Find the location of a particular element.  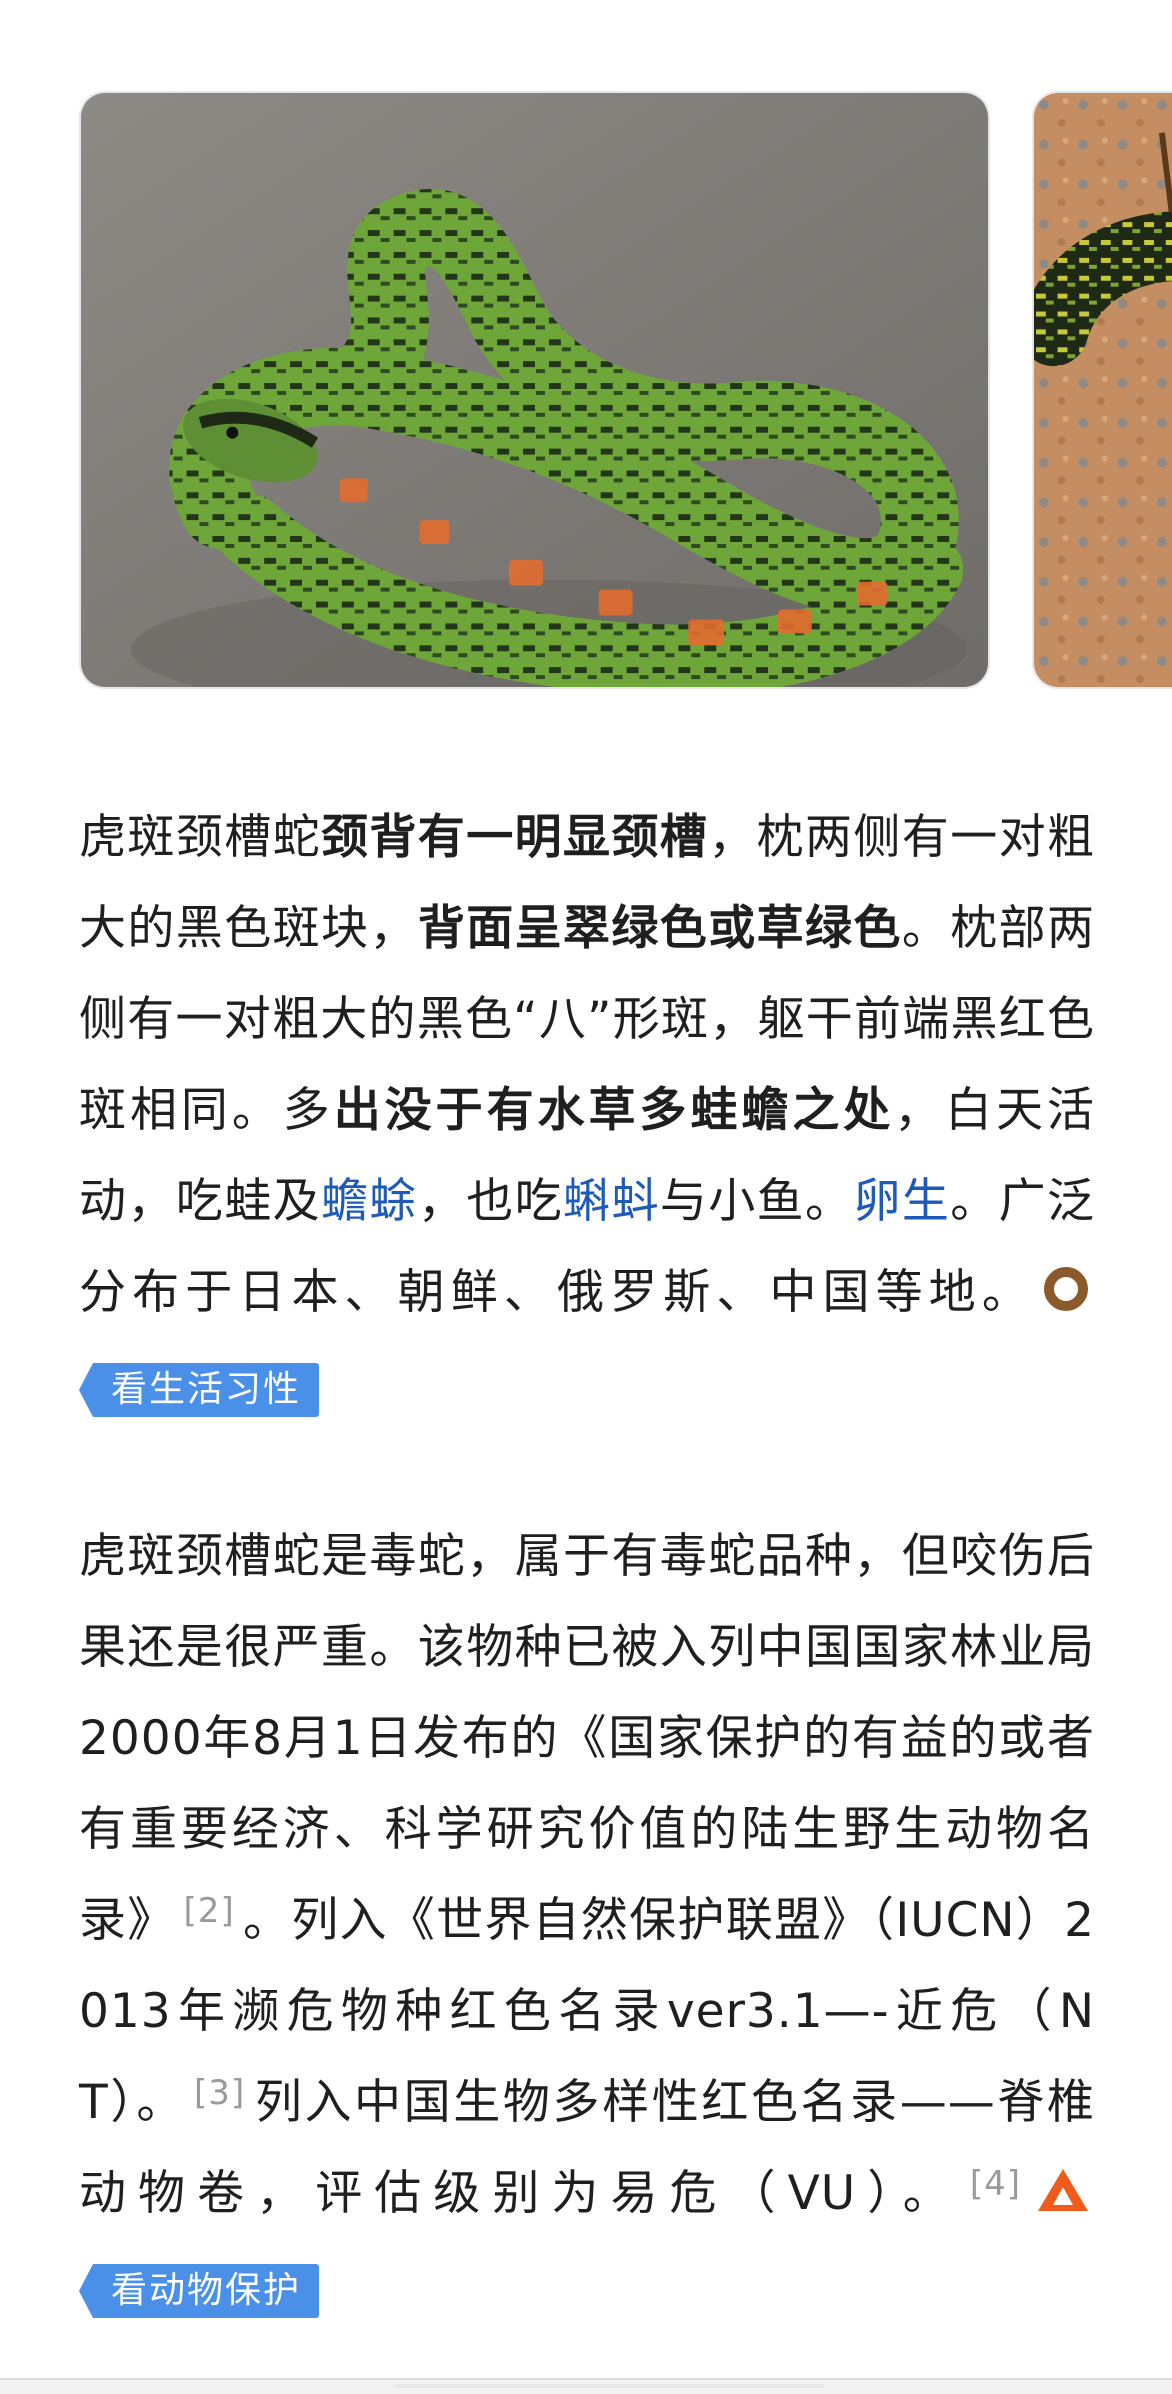

bold-text: 背面呈翠绿色或草绿色 is located at coordinates (659, 928).